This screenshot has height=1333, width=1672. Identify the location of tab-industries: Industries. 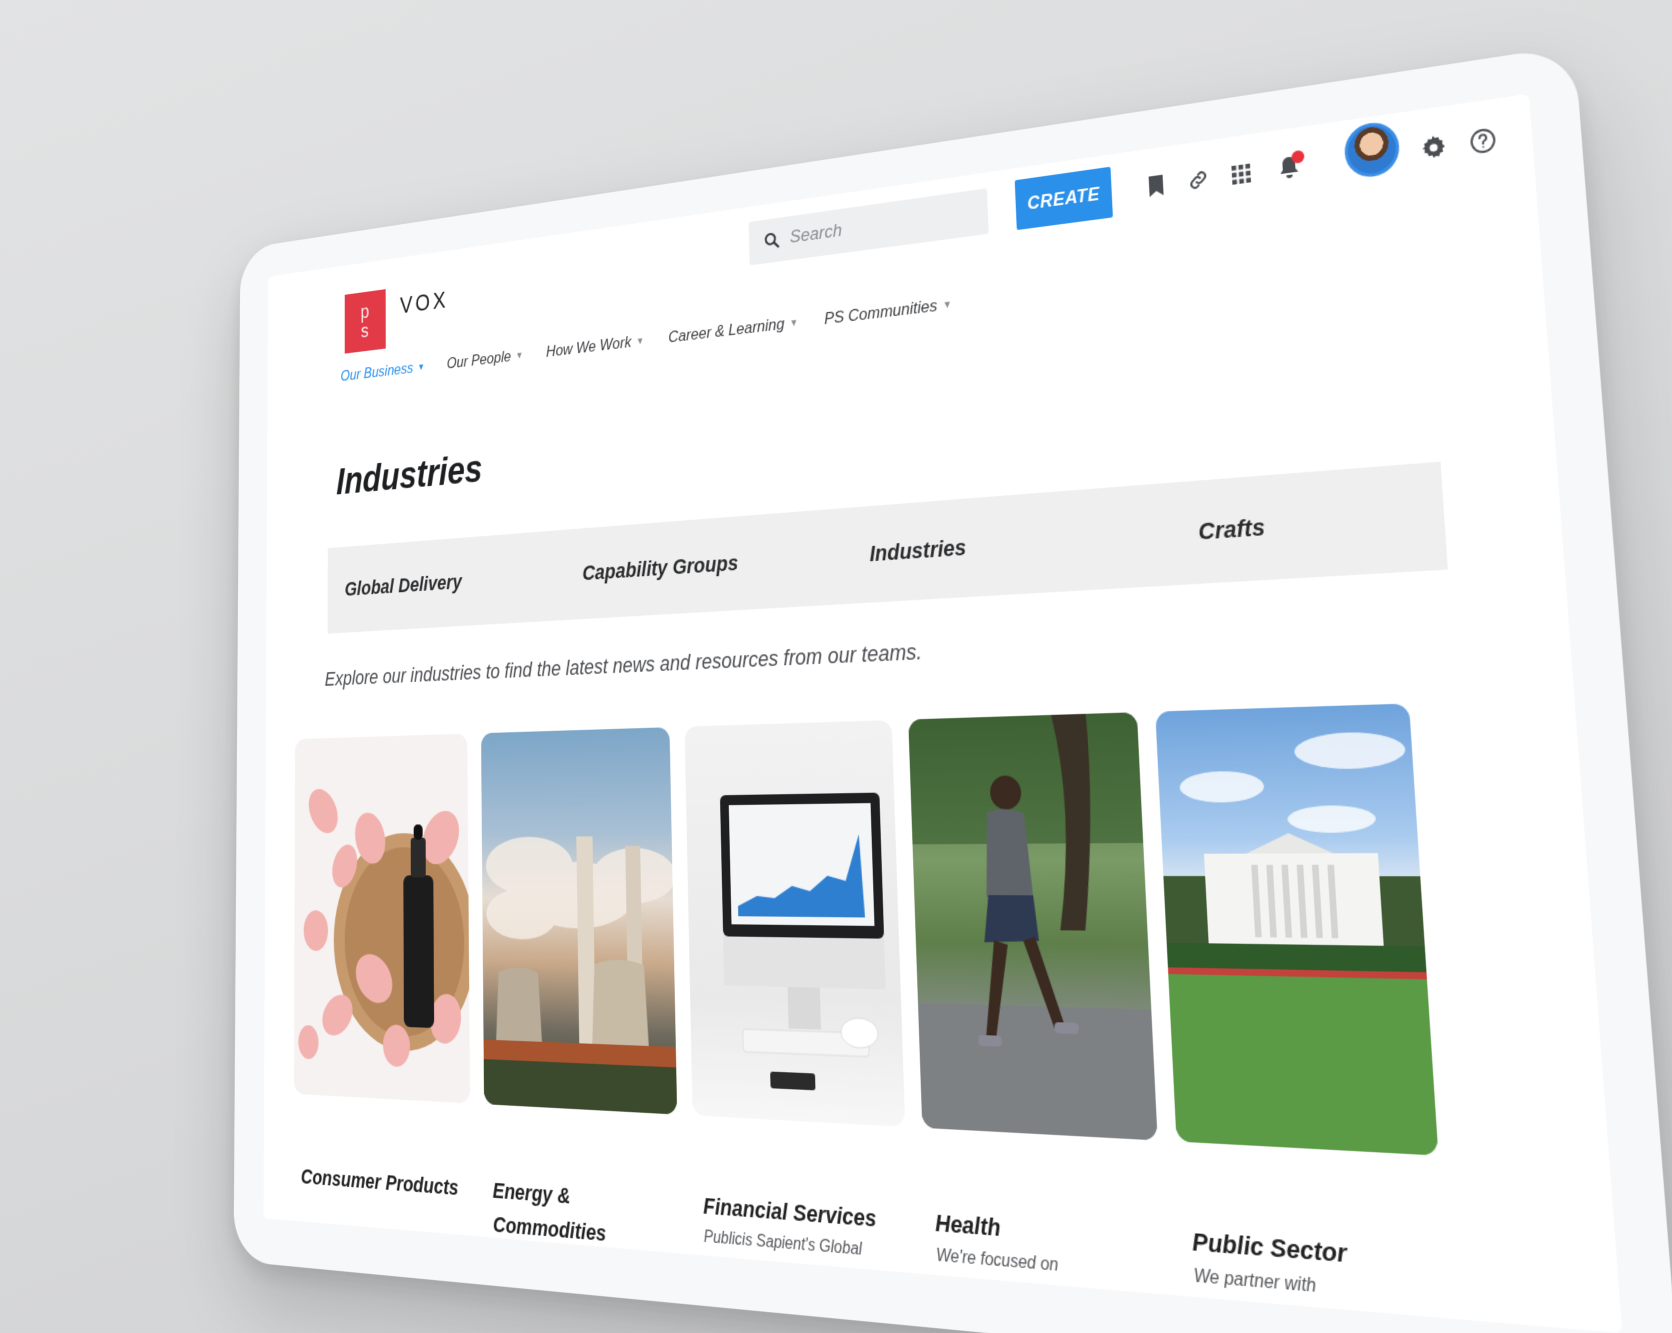
(918, 550).